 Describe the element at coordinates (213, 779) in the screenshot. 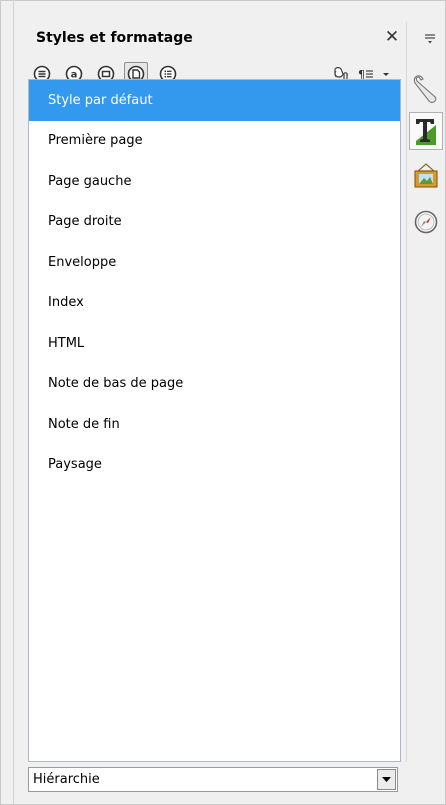

I see `style-filter-dropdown: Hiérarchie` at that location.